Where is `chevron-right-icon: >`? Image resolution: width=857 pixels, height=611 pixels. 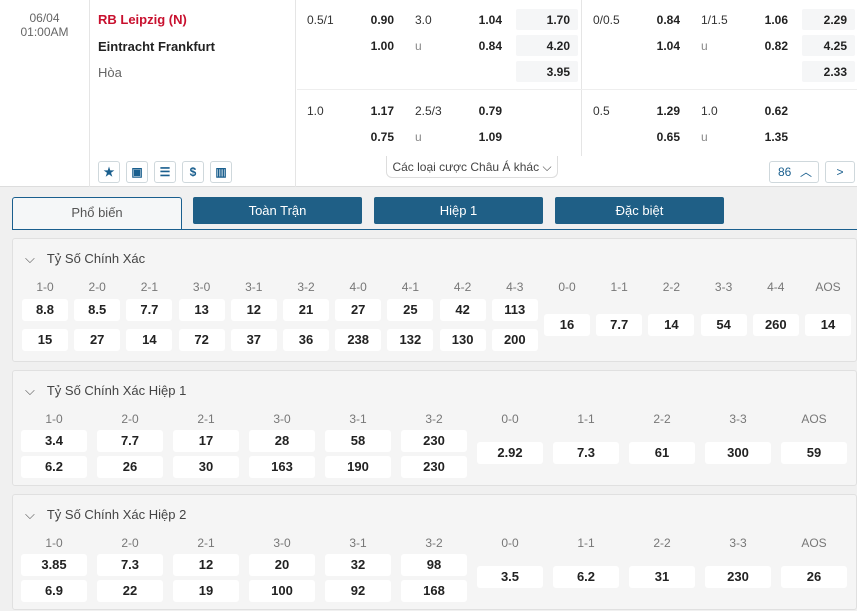 chevron-right-icon: > is located at coordinates (840, 172).